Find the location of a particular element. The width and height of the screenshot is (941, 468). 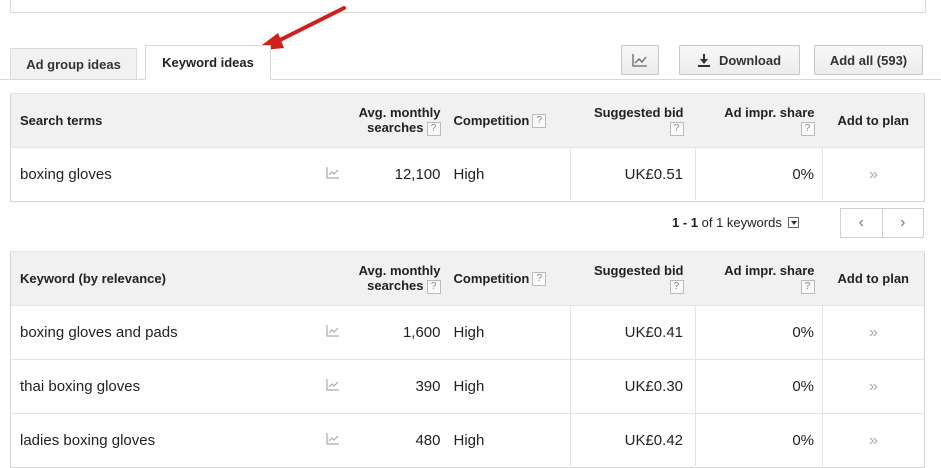

add-all-button: Add all (593) is located at coordinates (868, 60).